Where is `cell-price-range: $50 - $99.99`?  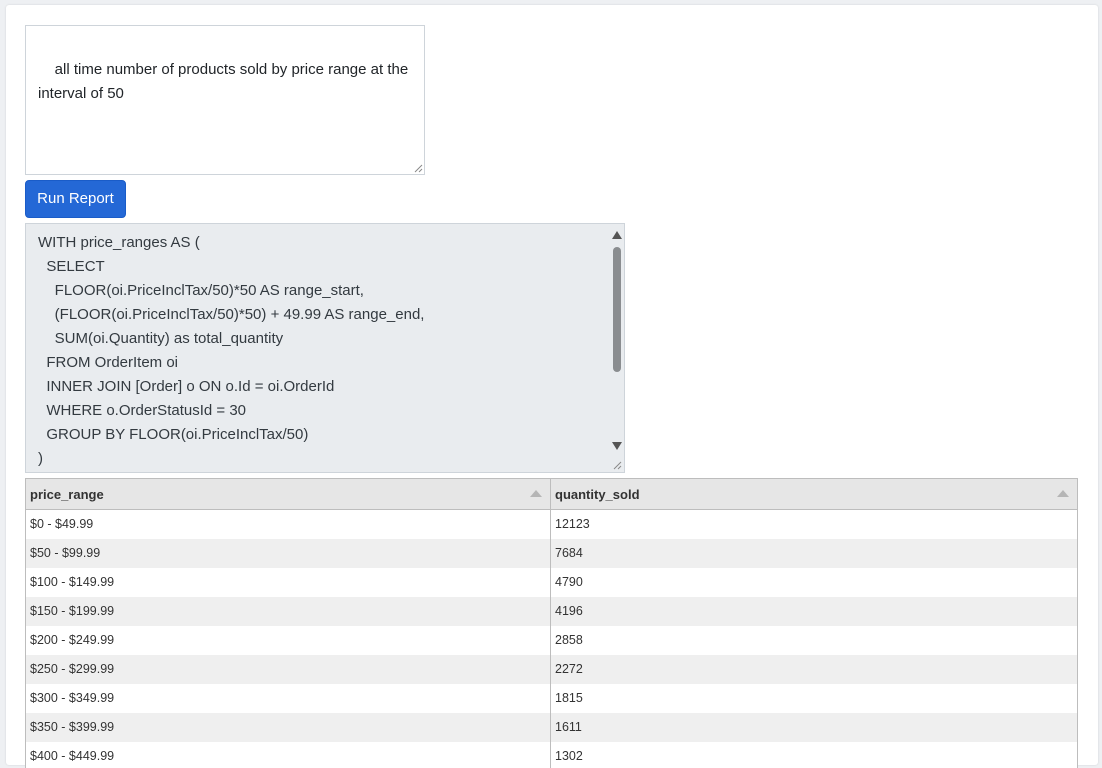
cell-price-range: $50 - $99.99 is located at coordinates (288, 553).